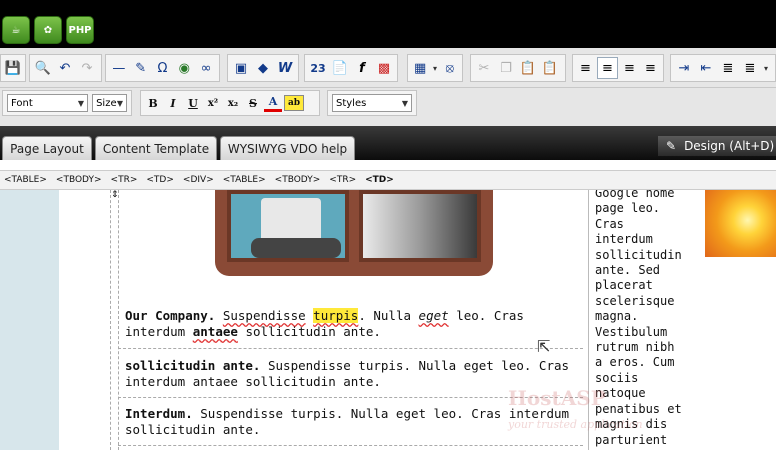 The image size is (776, 450). I want to click on right-line: rutrum nibh, so click(635, 347).